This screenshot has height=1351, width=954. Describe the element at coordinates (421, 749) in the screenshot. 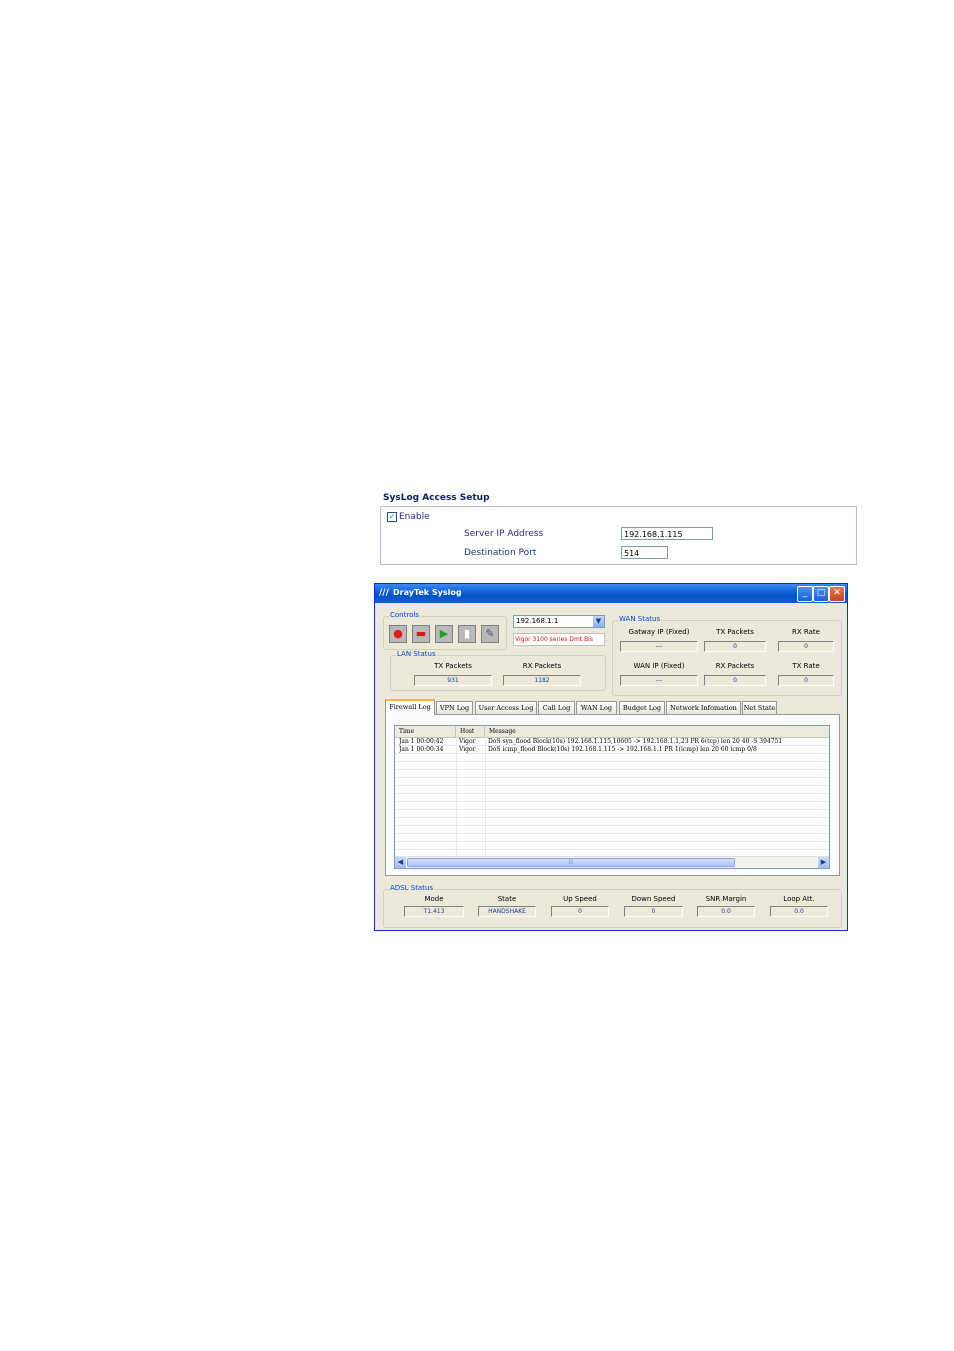

I see `log-time: Jan 1 00:00:34` at that location.